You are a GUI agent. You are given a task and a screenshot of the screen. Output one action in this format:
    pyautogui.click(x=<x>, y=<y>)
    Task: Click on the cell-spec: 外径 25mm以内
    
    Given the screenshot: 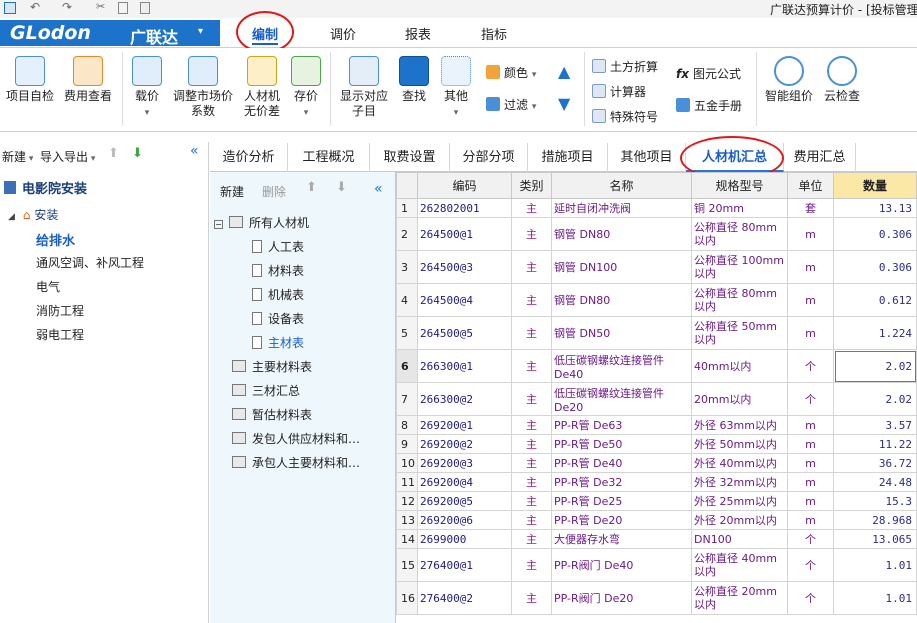 What is the action you would take?
    pyautogui.click(x=739, y=501)
    